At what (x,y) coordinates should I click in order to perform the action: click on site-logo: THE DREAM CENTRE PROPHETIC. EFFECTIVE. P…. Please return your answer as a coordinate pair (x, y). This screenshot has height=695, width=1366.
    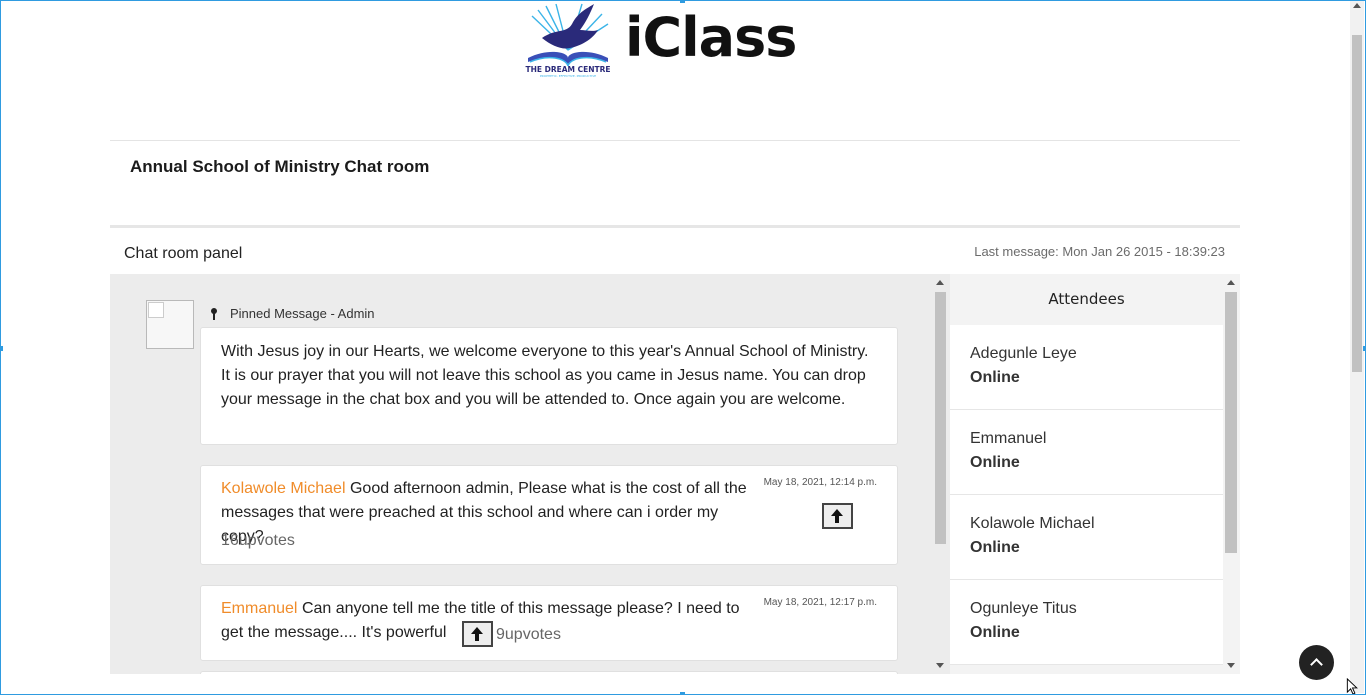
    Looking at the image, I should click on (668, 41).